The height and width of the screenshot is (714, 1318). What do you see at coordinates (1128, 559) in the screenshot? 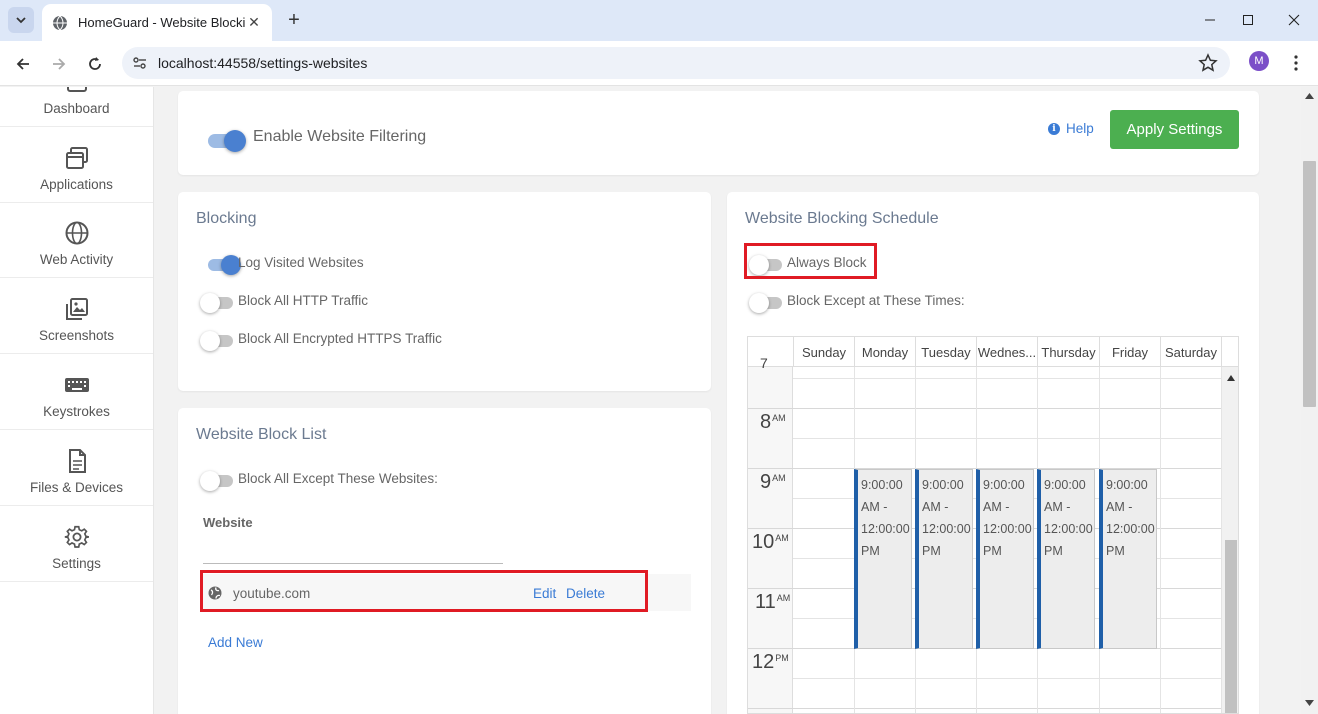
I see `schedule-event-friday: 9:00:00 AM -12:00:00 PM` at bounding box center [1128, 559].